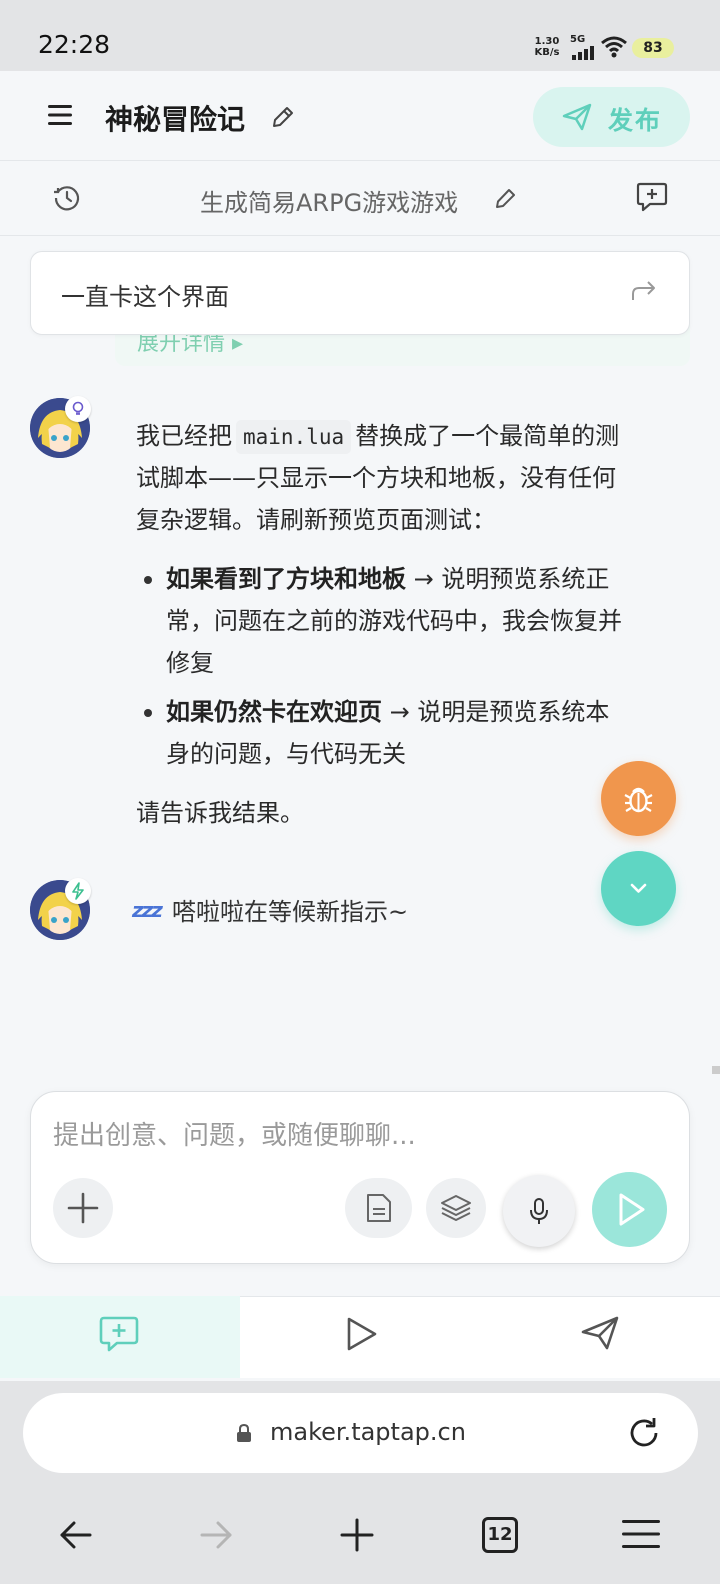  I want to click on reload-icon, so click(644, 1433).